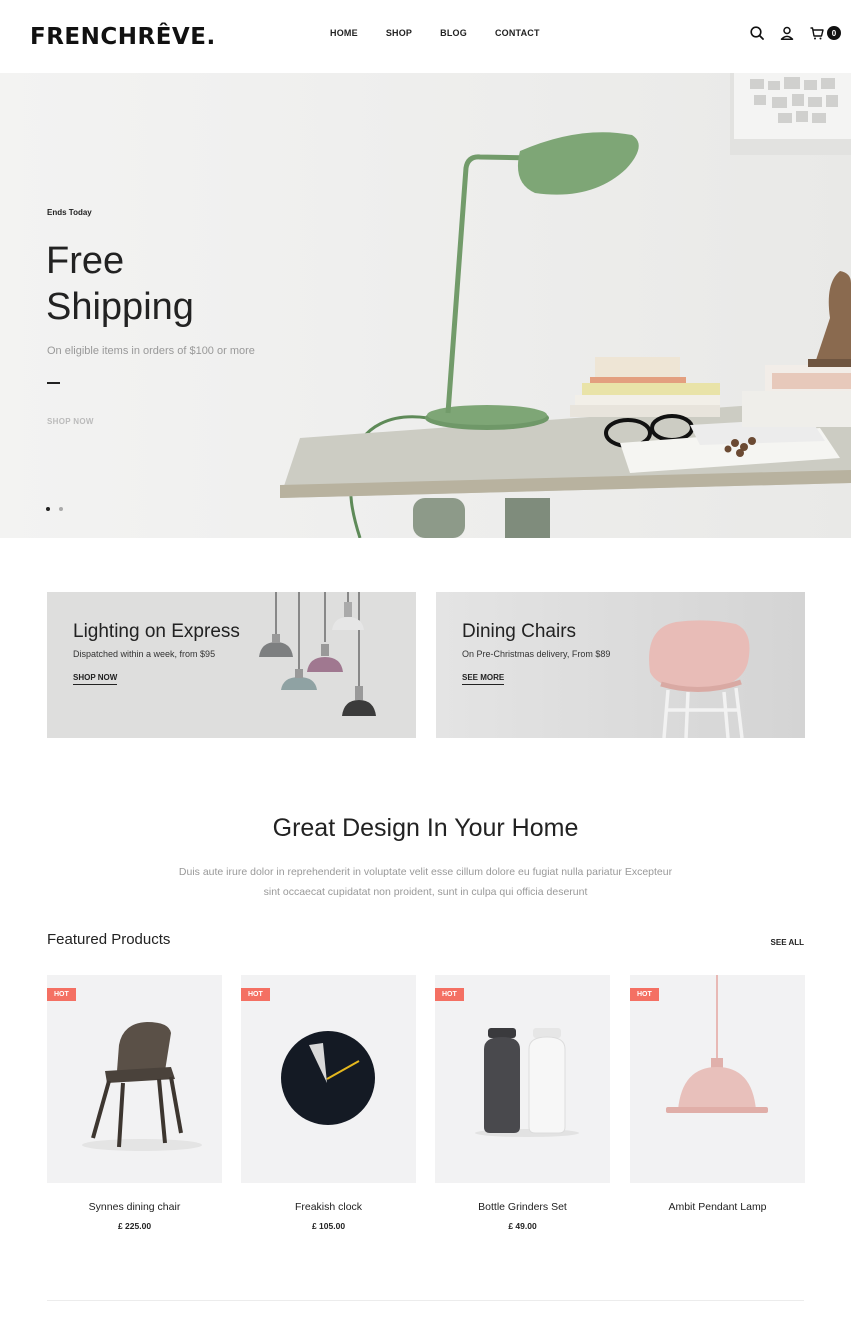 This screenshot has height=1330, width=851. What do you see at coordinates (53, 383) in the screenshot?
I see `hero-divider` at bounding box center [53, 383].